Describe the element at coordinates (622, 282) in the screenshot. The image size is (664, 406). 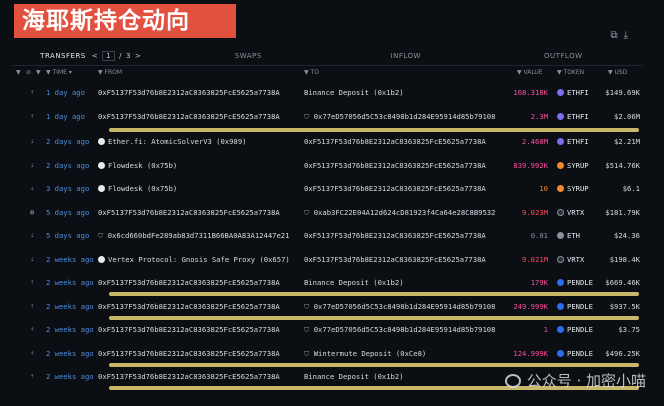
I see `row-usd: $669.46K` at that location.